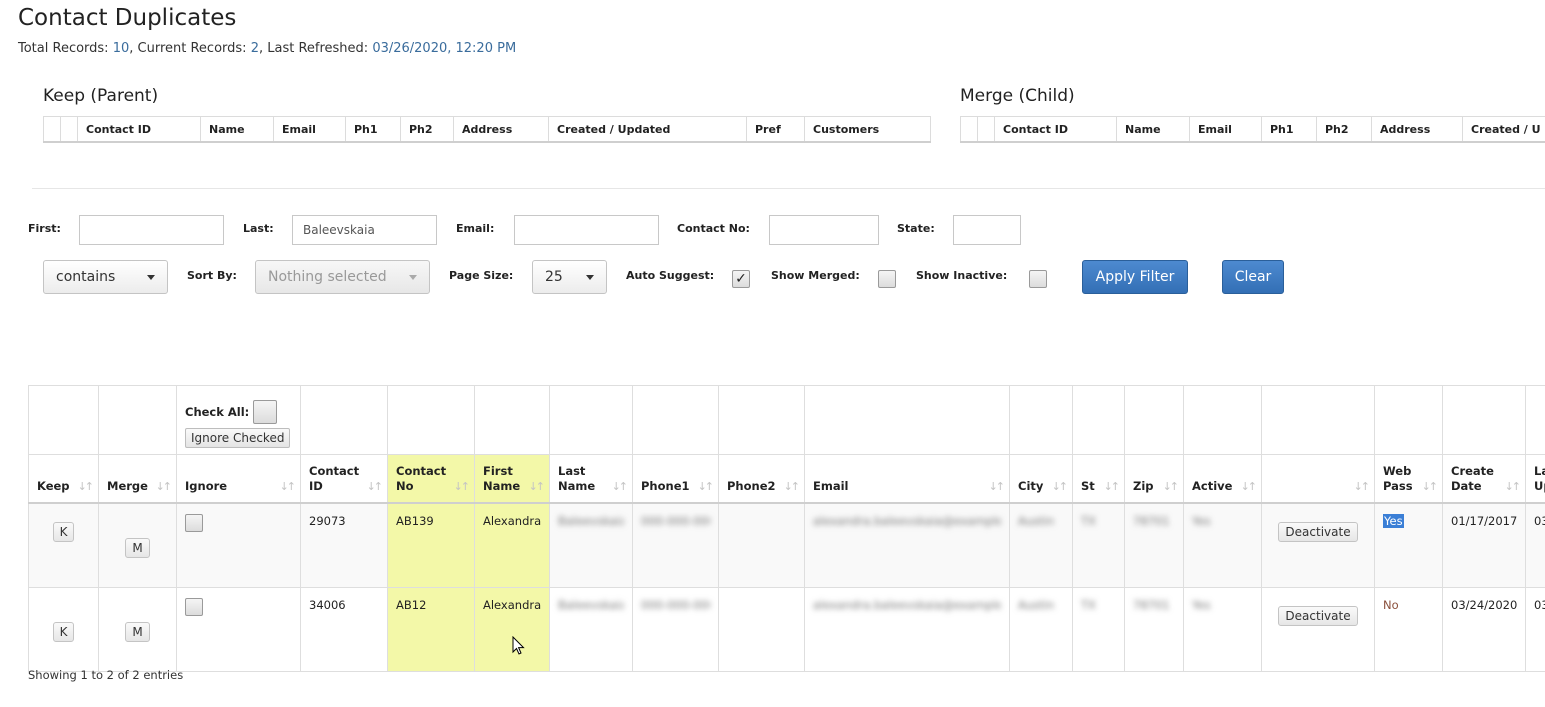 This screenshot has width=1545, height=707. I want to click on page-size-select: 25, so click(569, 277).